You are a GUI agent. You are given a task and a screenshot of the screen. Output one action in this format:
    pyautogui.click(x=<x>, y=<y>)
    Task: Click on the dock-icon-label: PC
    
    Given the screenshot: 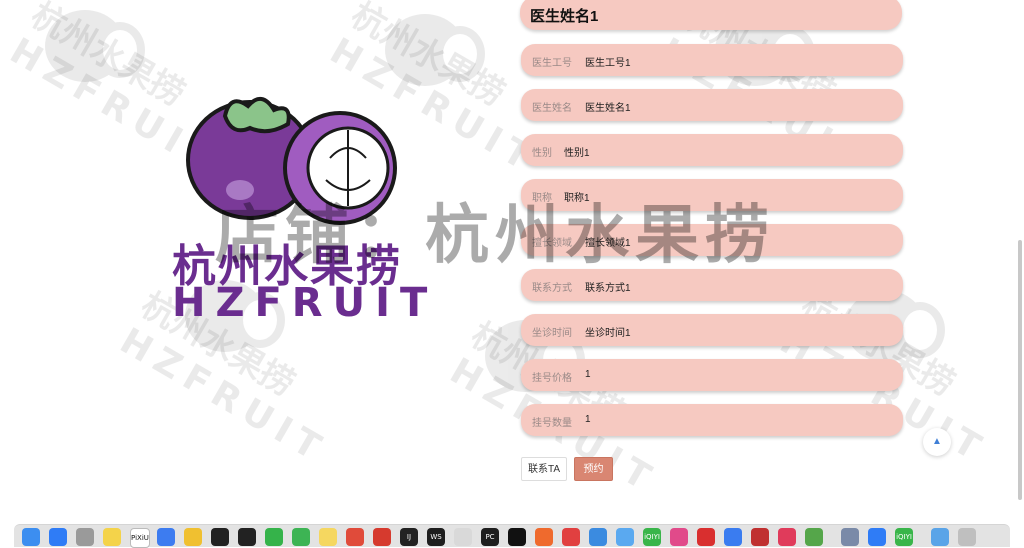 What is the action you would take?
    pyautogui.click(x=490, y=537)
    